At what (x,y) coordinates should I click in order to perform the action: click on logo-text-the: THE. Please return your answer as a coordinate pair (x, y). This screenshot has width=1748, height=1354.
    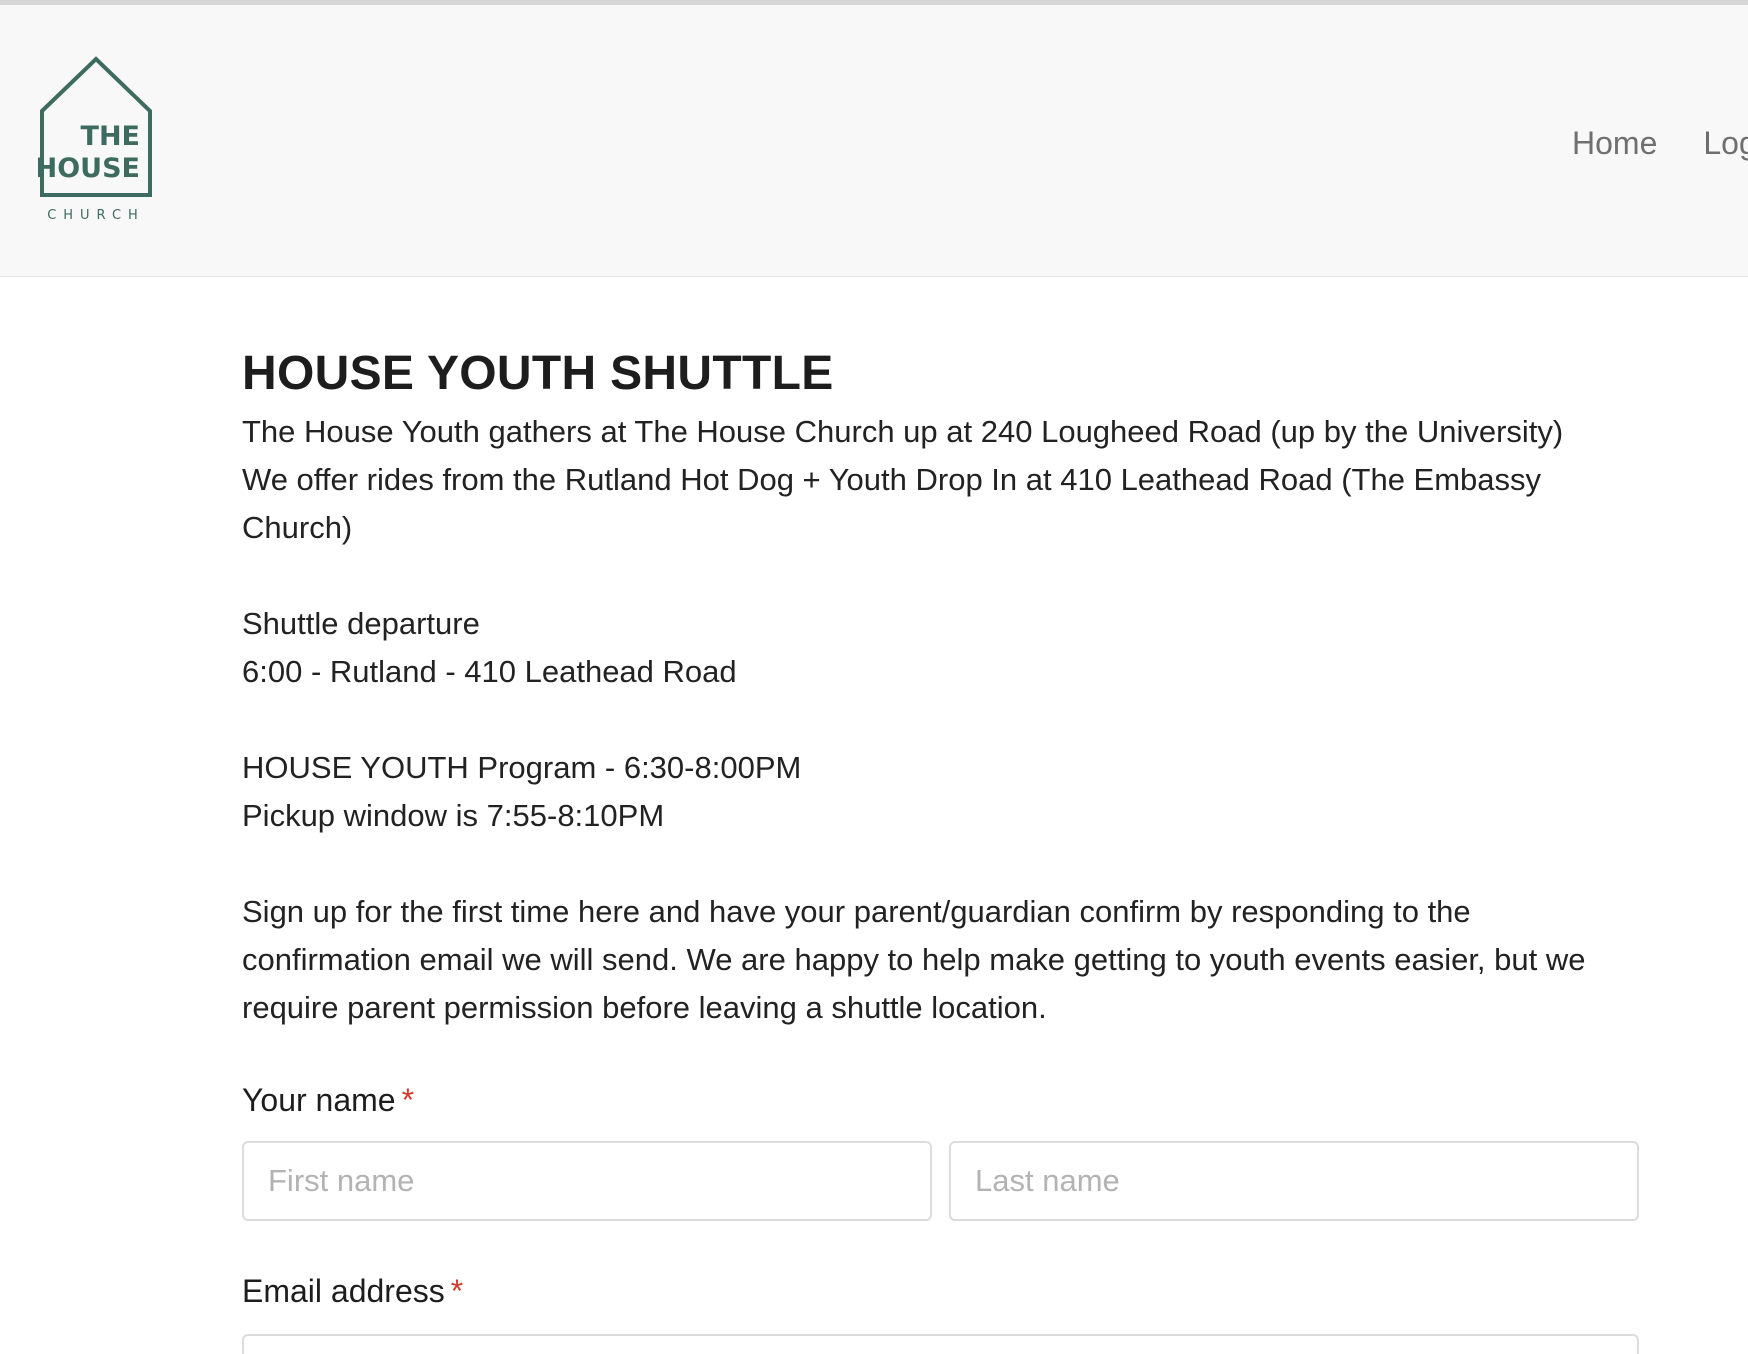
    Looking at the image, I should click on (110, 136).